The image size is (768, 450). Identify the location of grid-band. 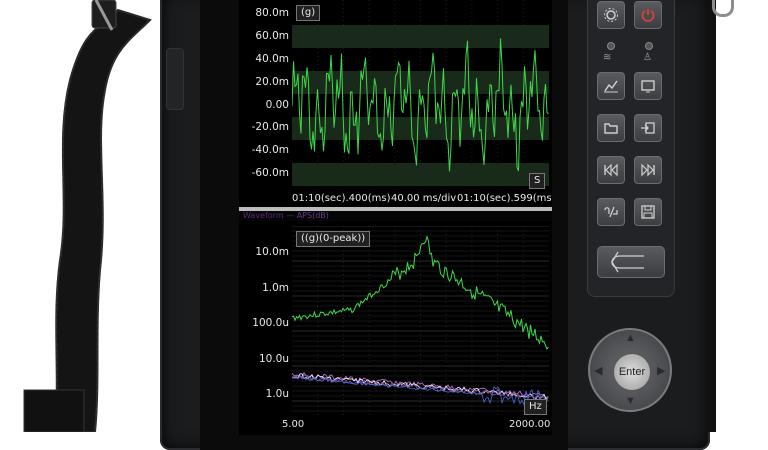
(420, 174).